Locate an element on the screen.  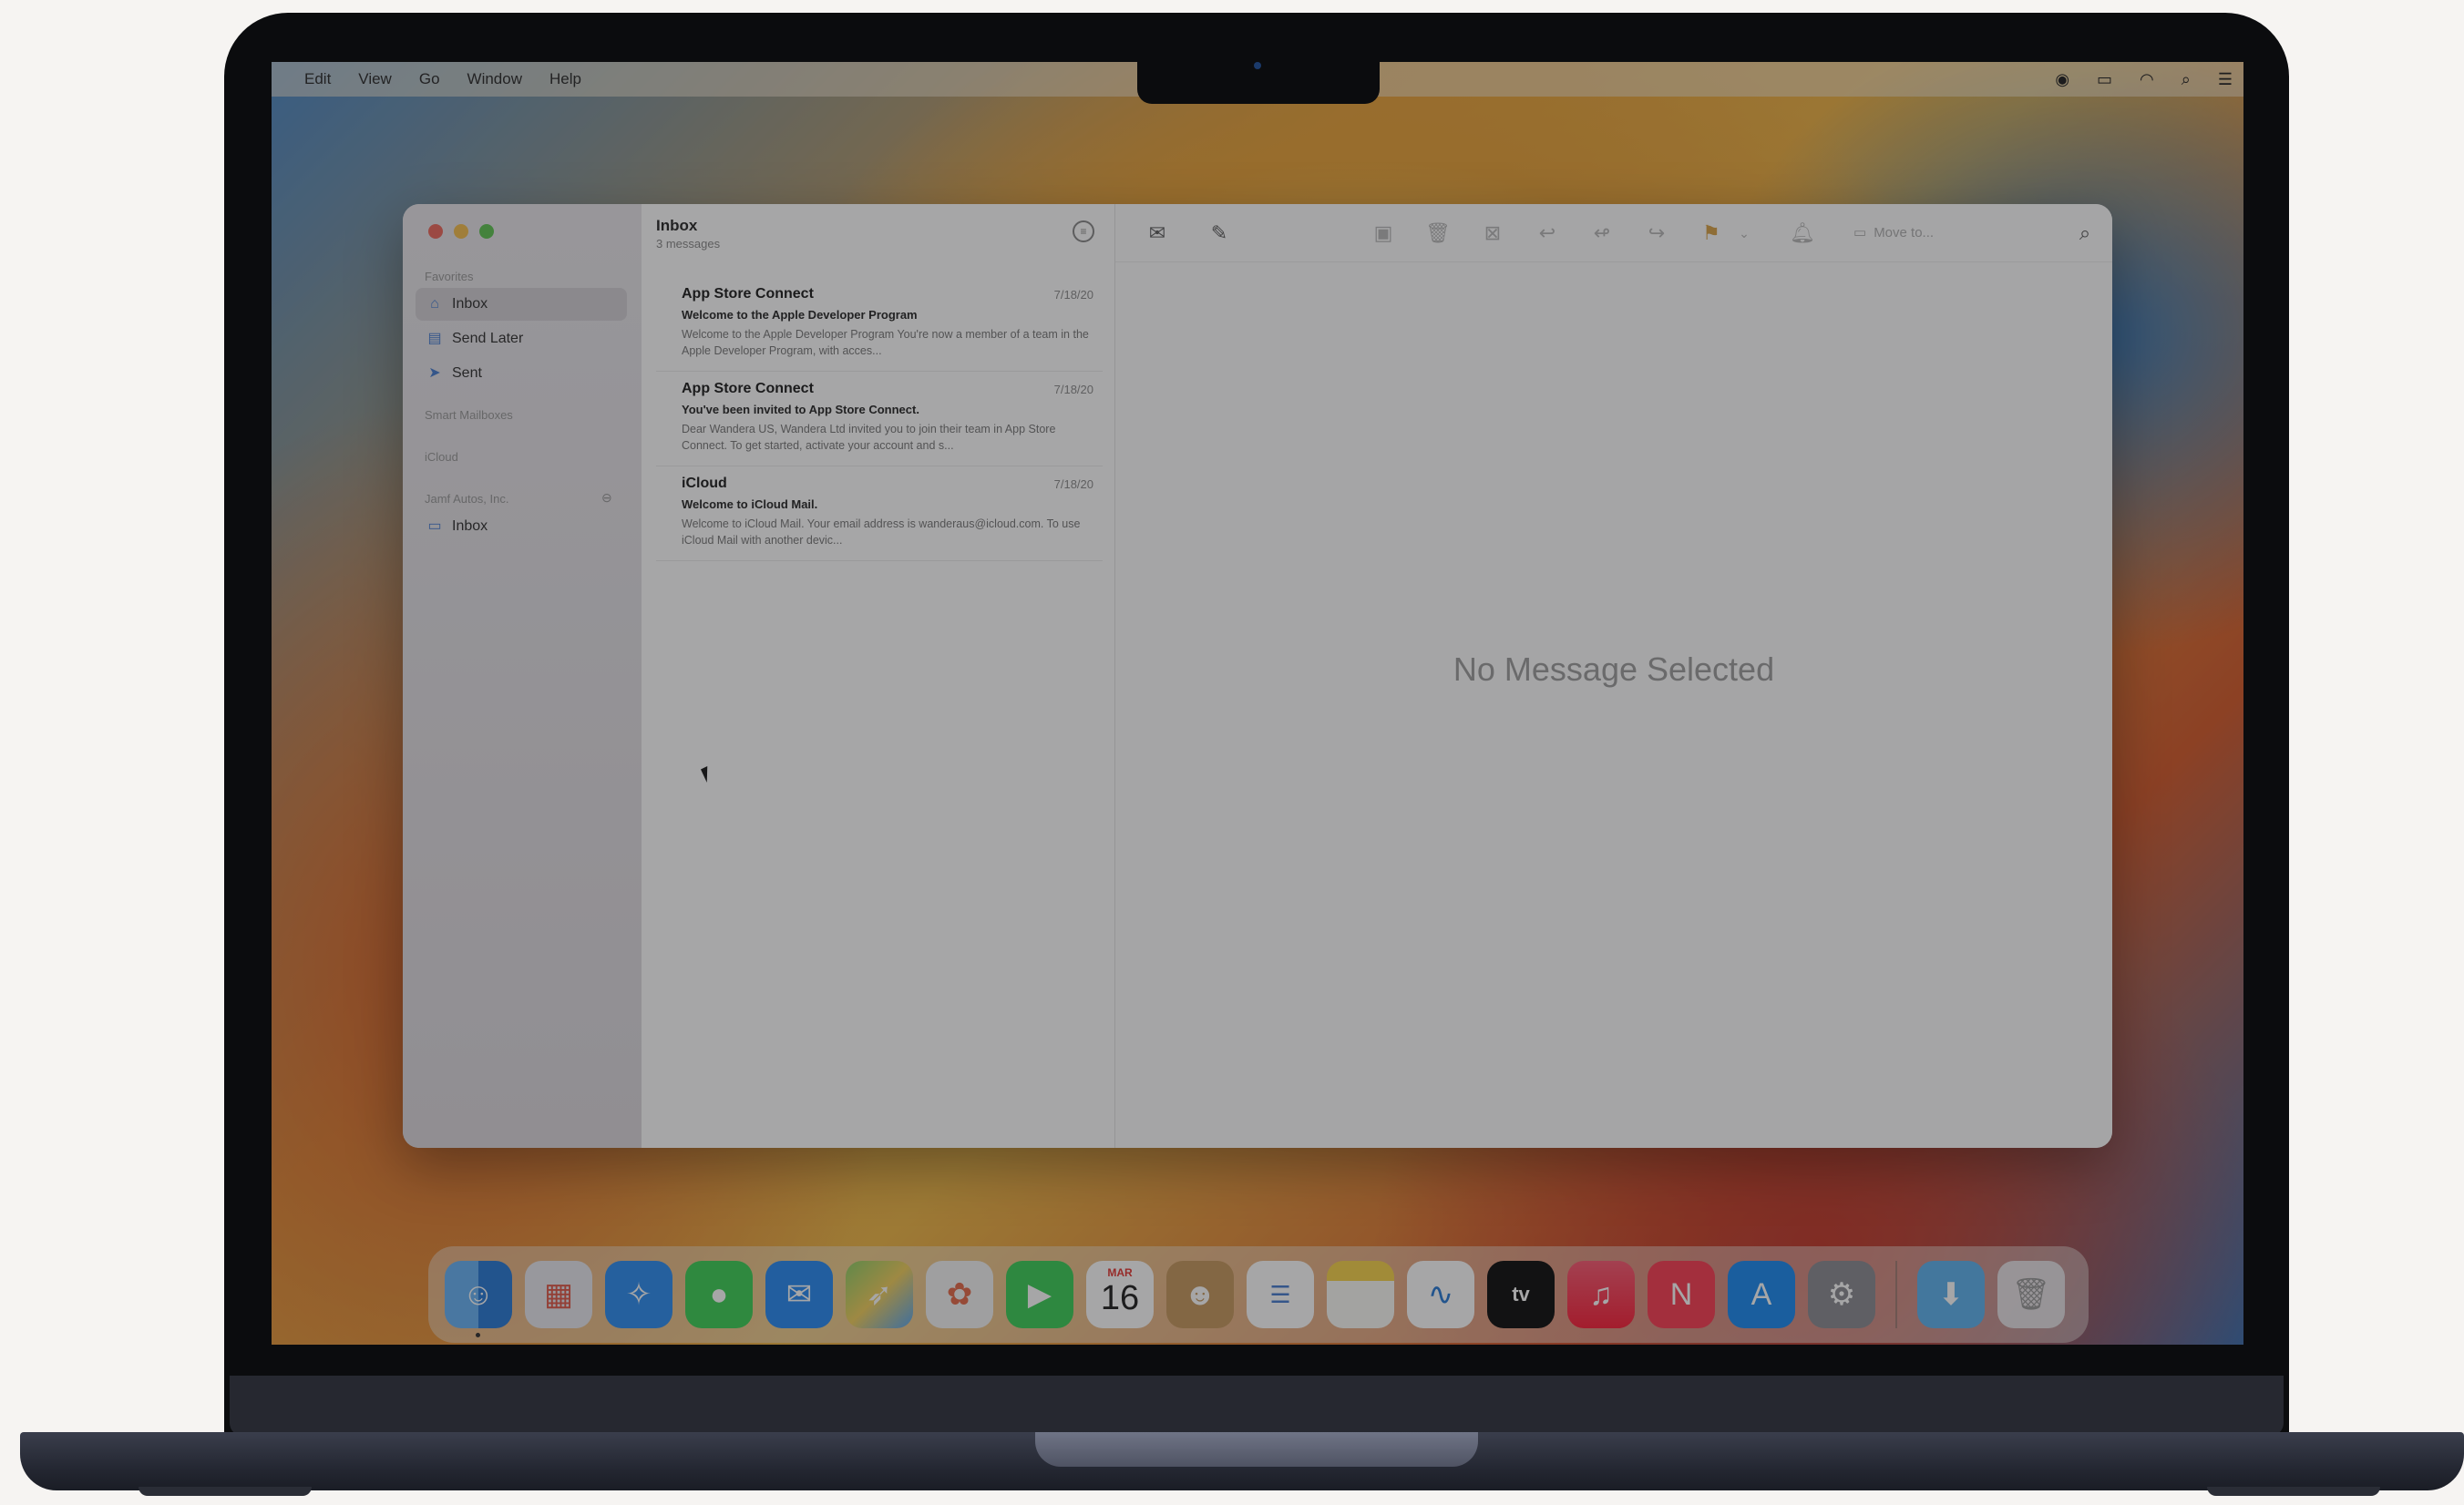
dock-mail: ✉ is located at coordinates (799, 1295).